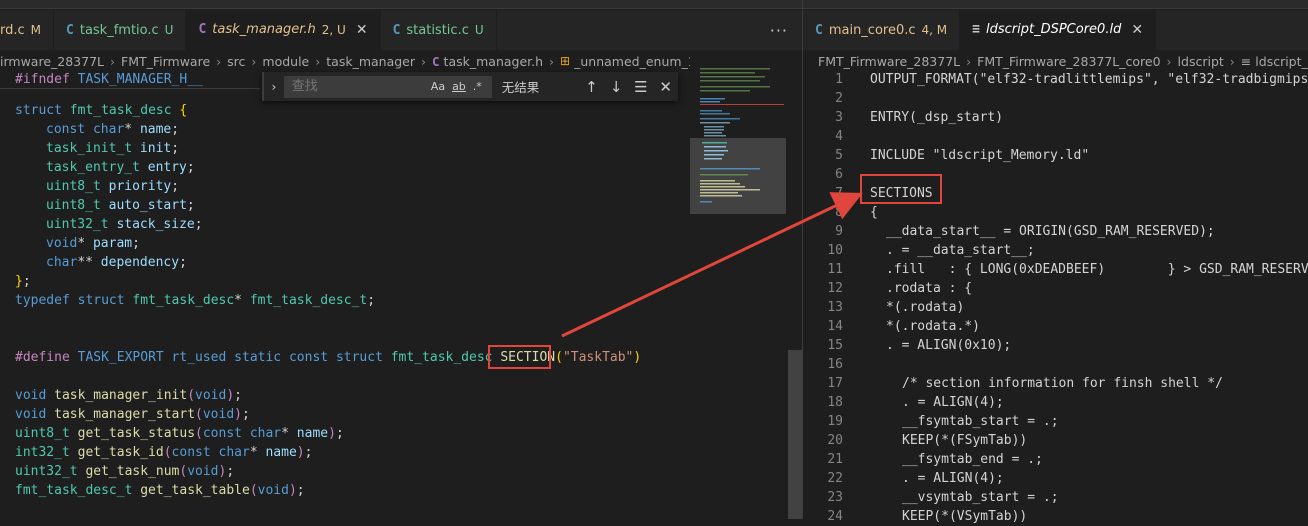  Describe the element at coordinates (160, 490) in the screenshot. I see `code-line: fmt_task_desc_t get_task_table(void);` at that location.